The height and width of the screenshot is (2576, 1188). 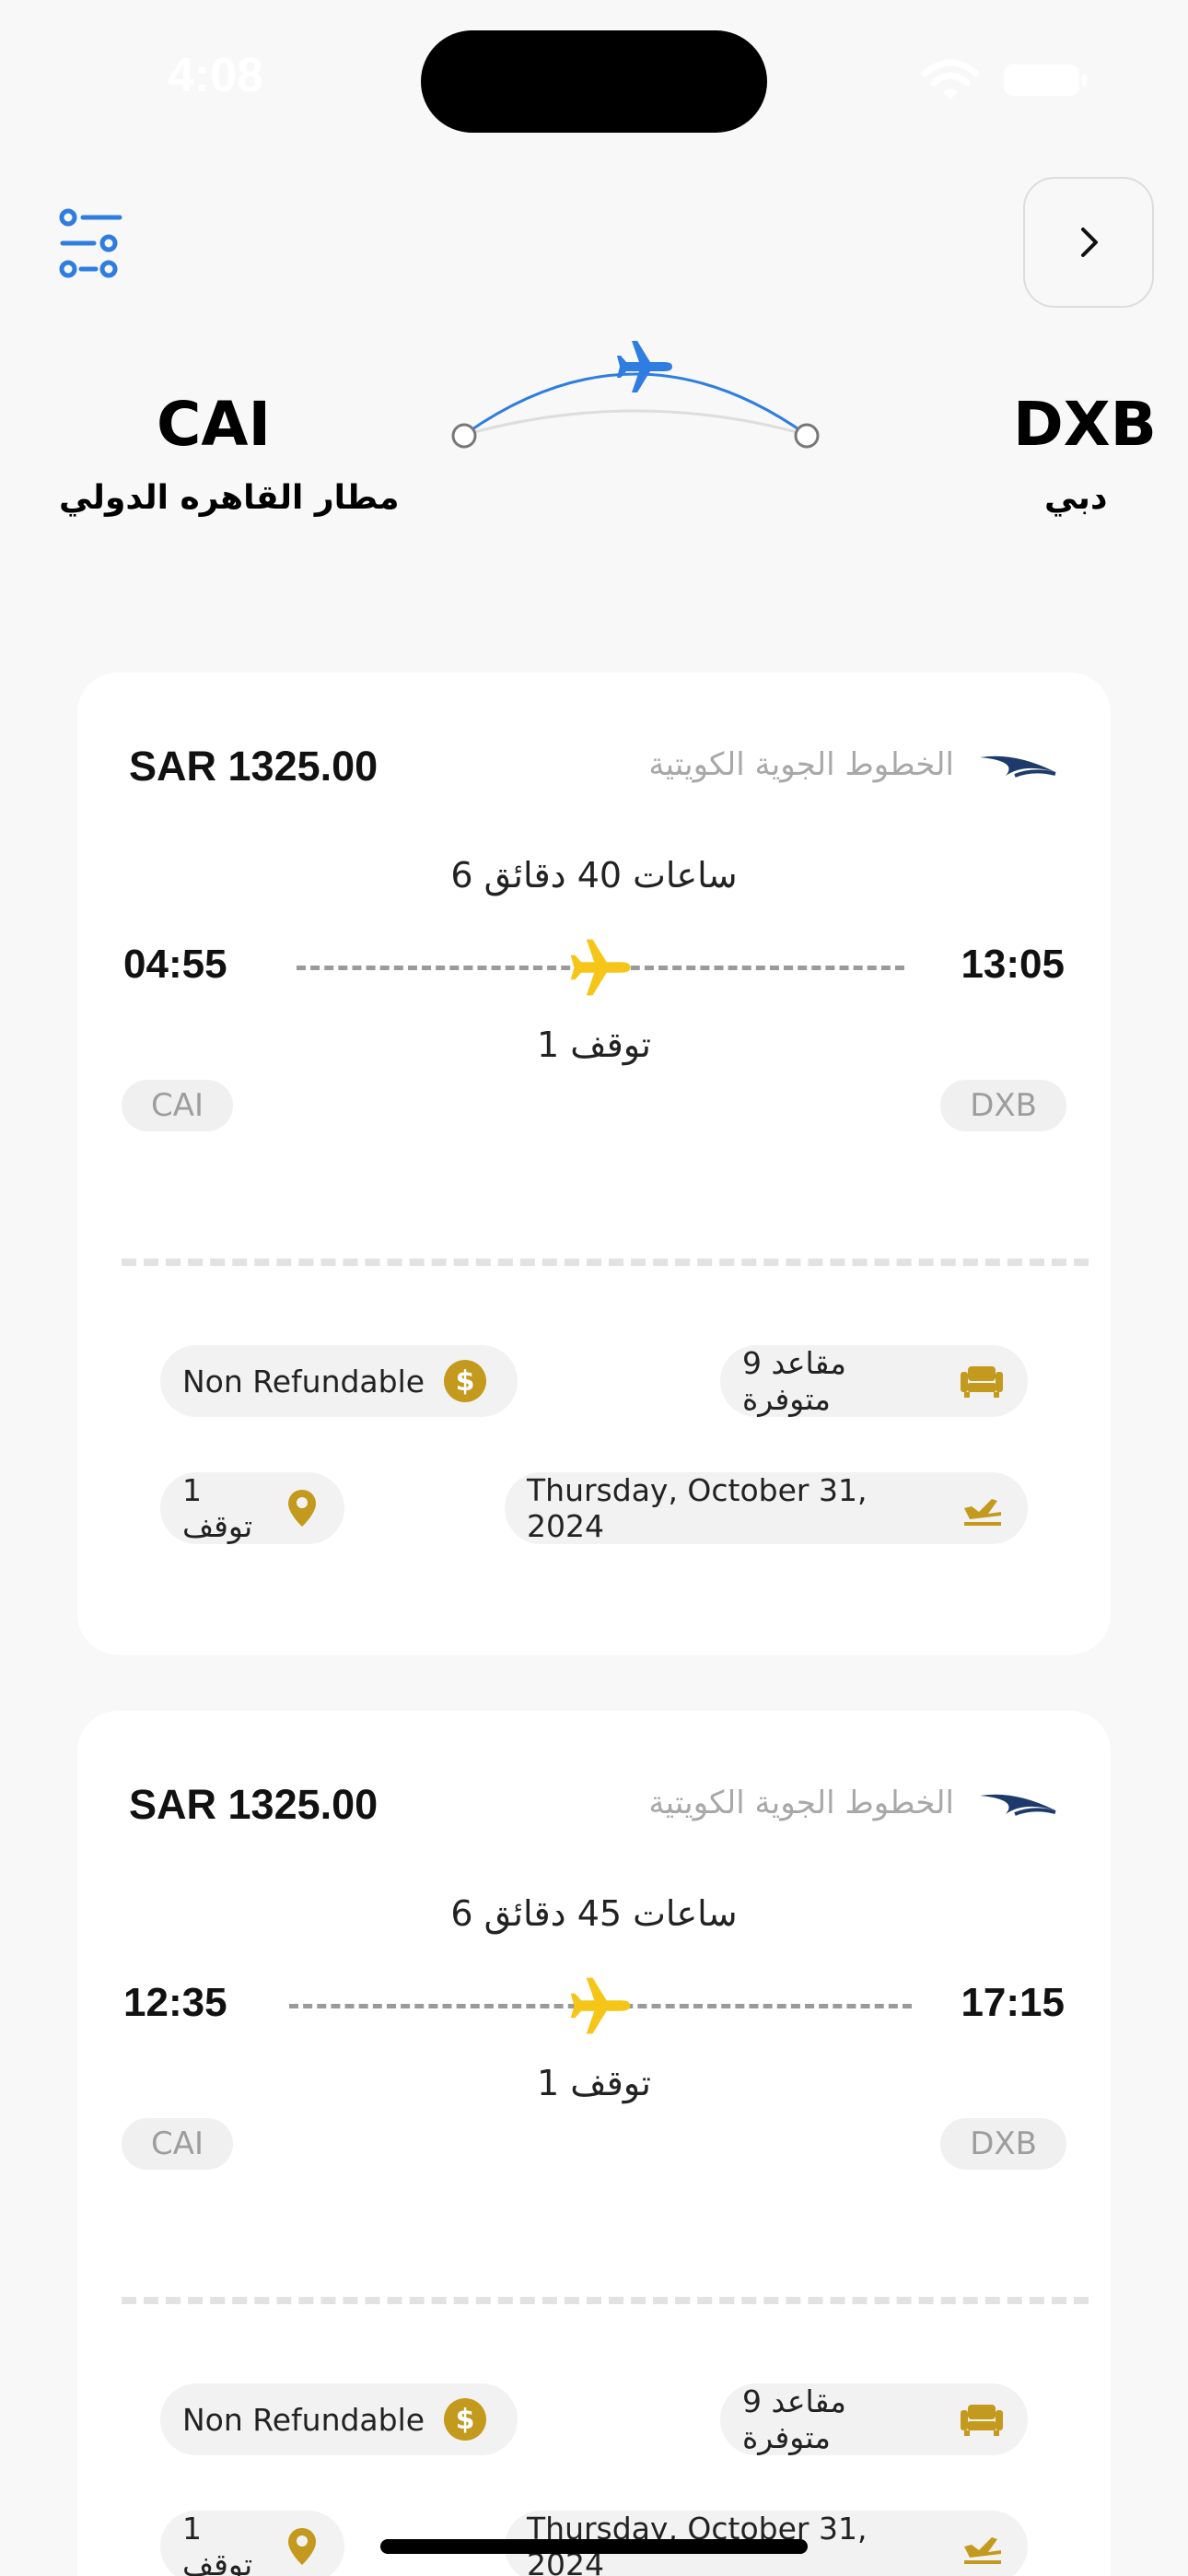 I want to click on flight-duration: 6 ساعات 45 دقائق, so click(x=594, y=1913).